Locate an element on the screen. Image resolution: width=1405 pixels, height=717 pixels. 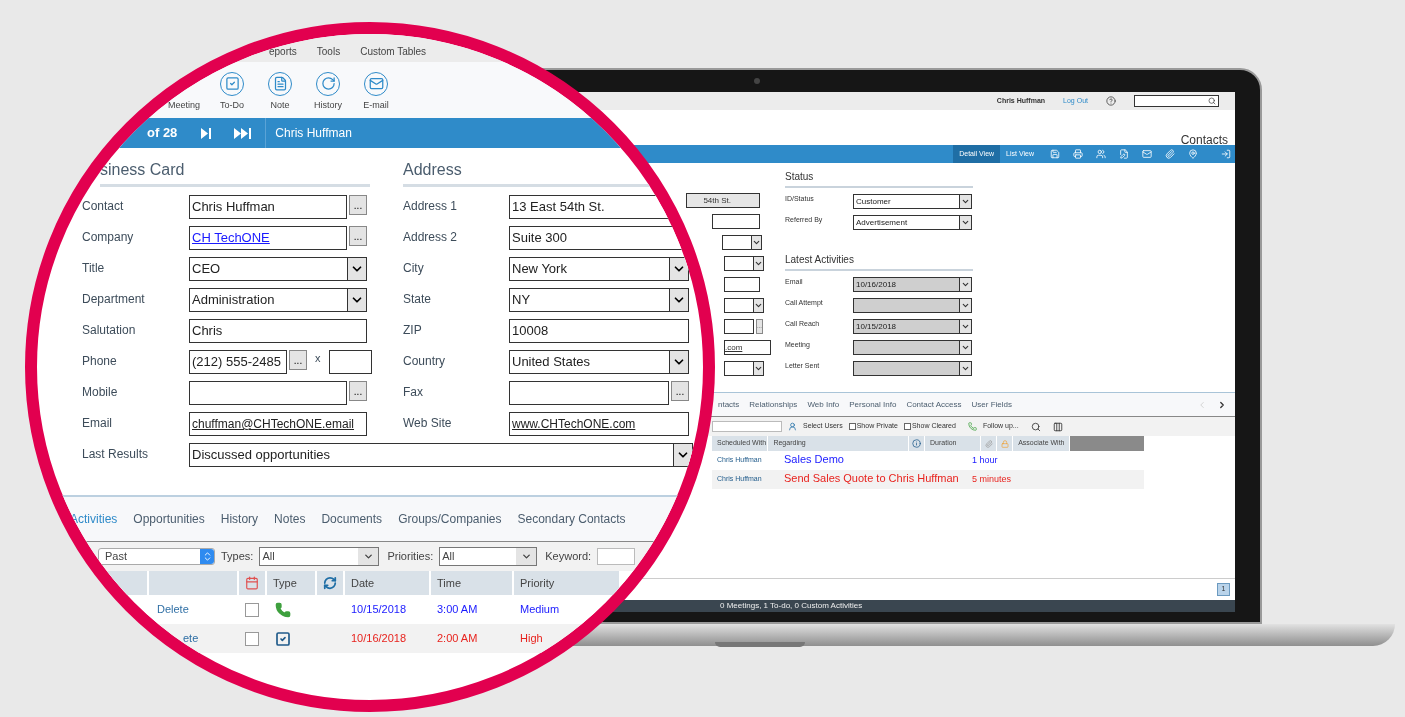
dropdown: Administration is located at coordinates (278, 300).